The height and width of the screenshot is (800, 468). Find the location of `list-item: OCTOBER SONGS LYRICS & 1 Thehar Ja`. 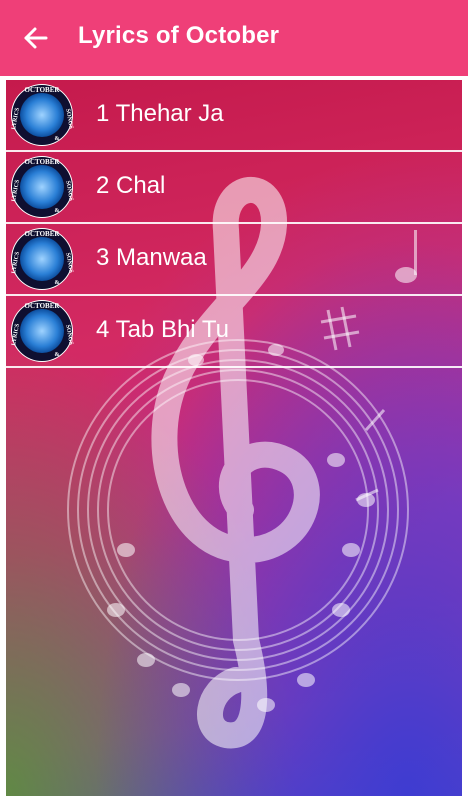

list-item: OCTOBER SONGS LYRICS & 1 Thehar Ja is located at coordinates (234, 116).